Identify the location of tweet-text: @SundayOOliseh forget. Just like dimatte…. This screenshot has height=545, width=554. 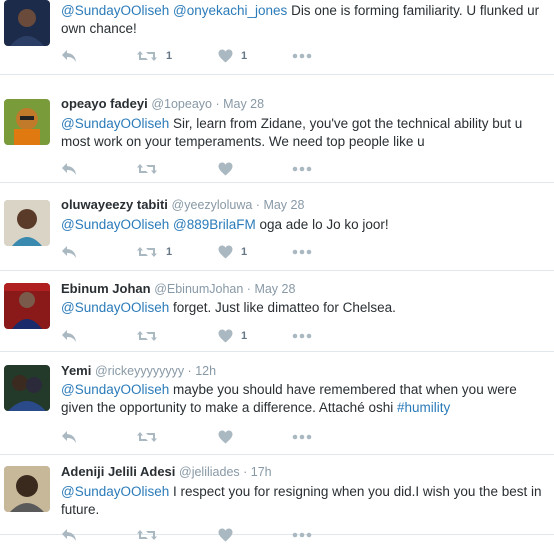
(305, 308).